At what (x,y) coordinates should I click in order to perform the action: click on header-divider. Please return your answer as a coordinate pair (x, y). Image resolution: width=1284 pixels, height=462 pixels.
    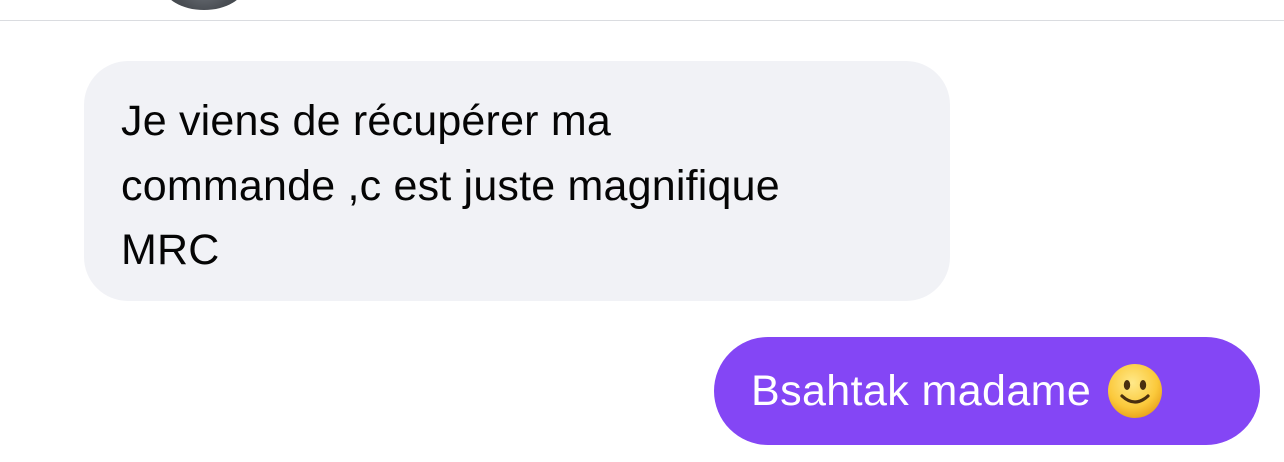
    Looking at the image, I should click on (642, 20).